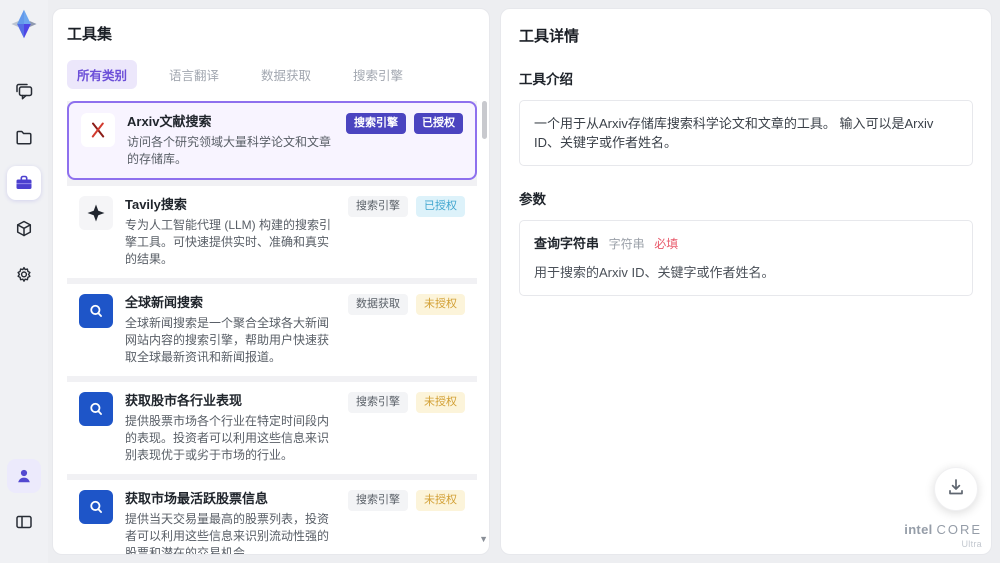 This screenshot has height=563, width=1000. Describe the element at coordinates (164, 302) in the screenshot. I see `tool-name: 全球新闻搜索` at that location.